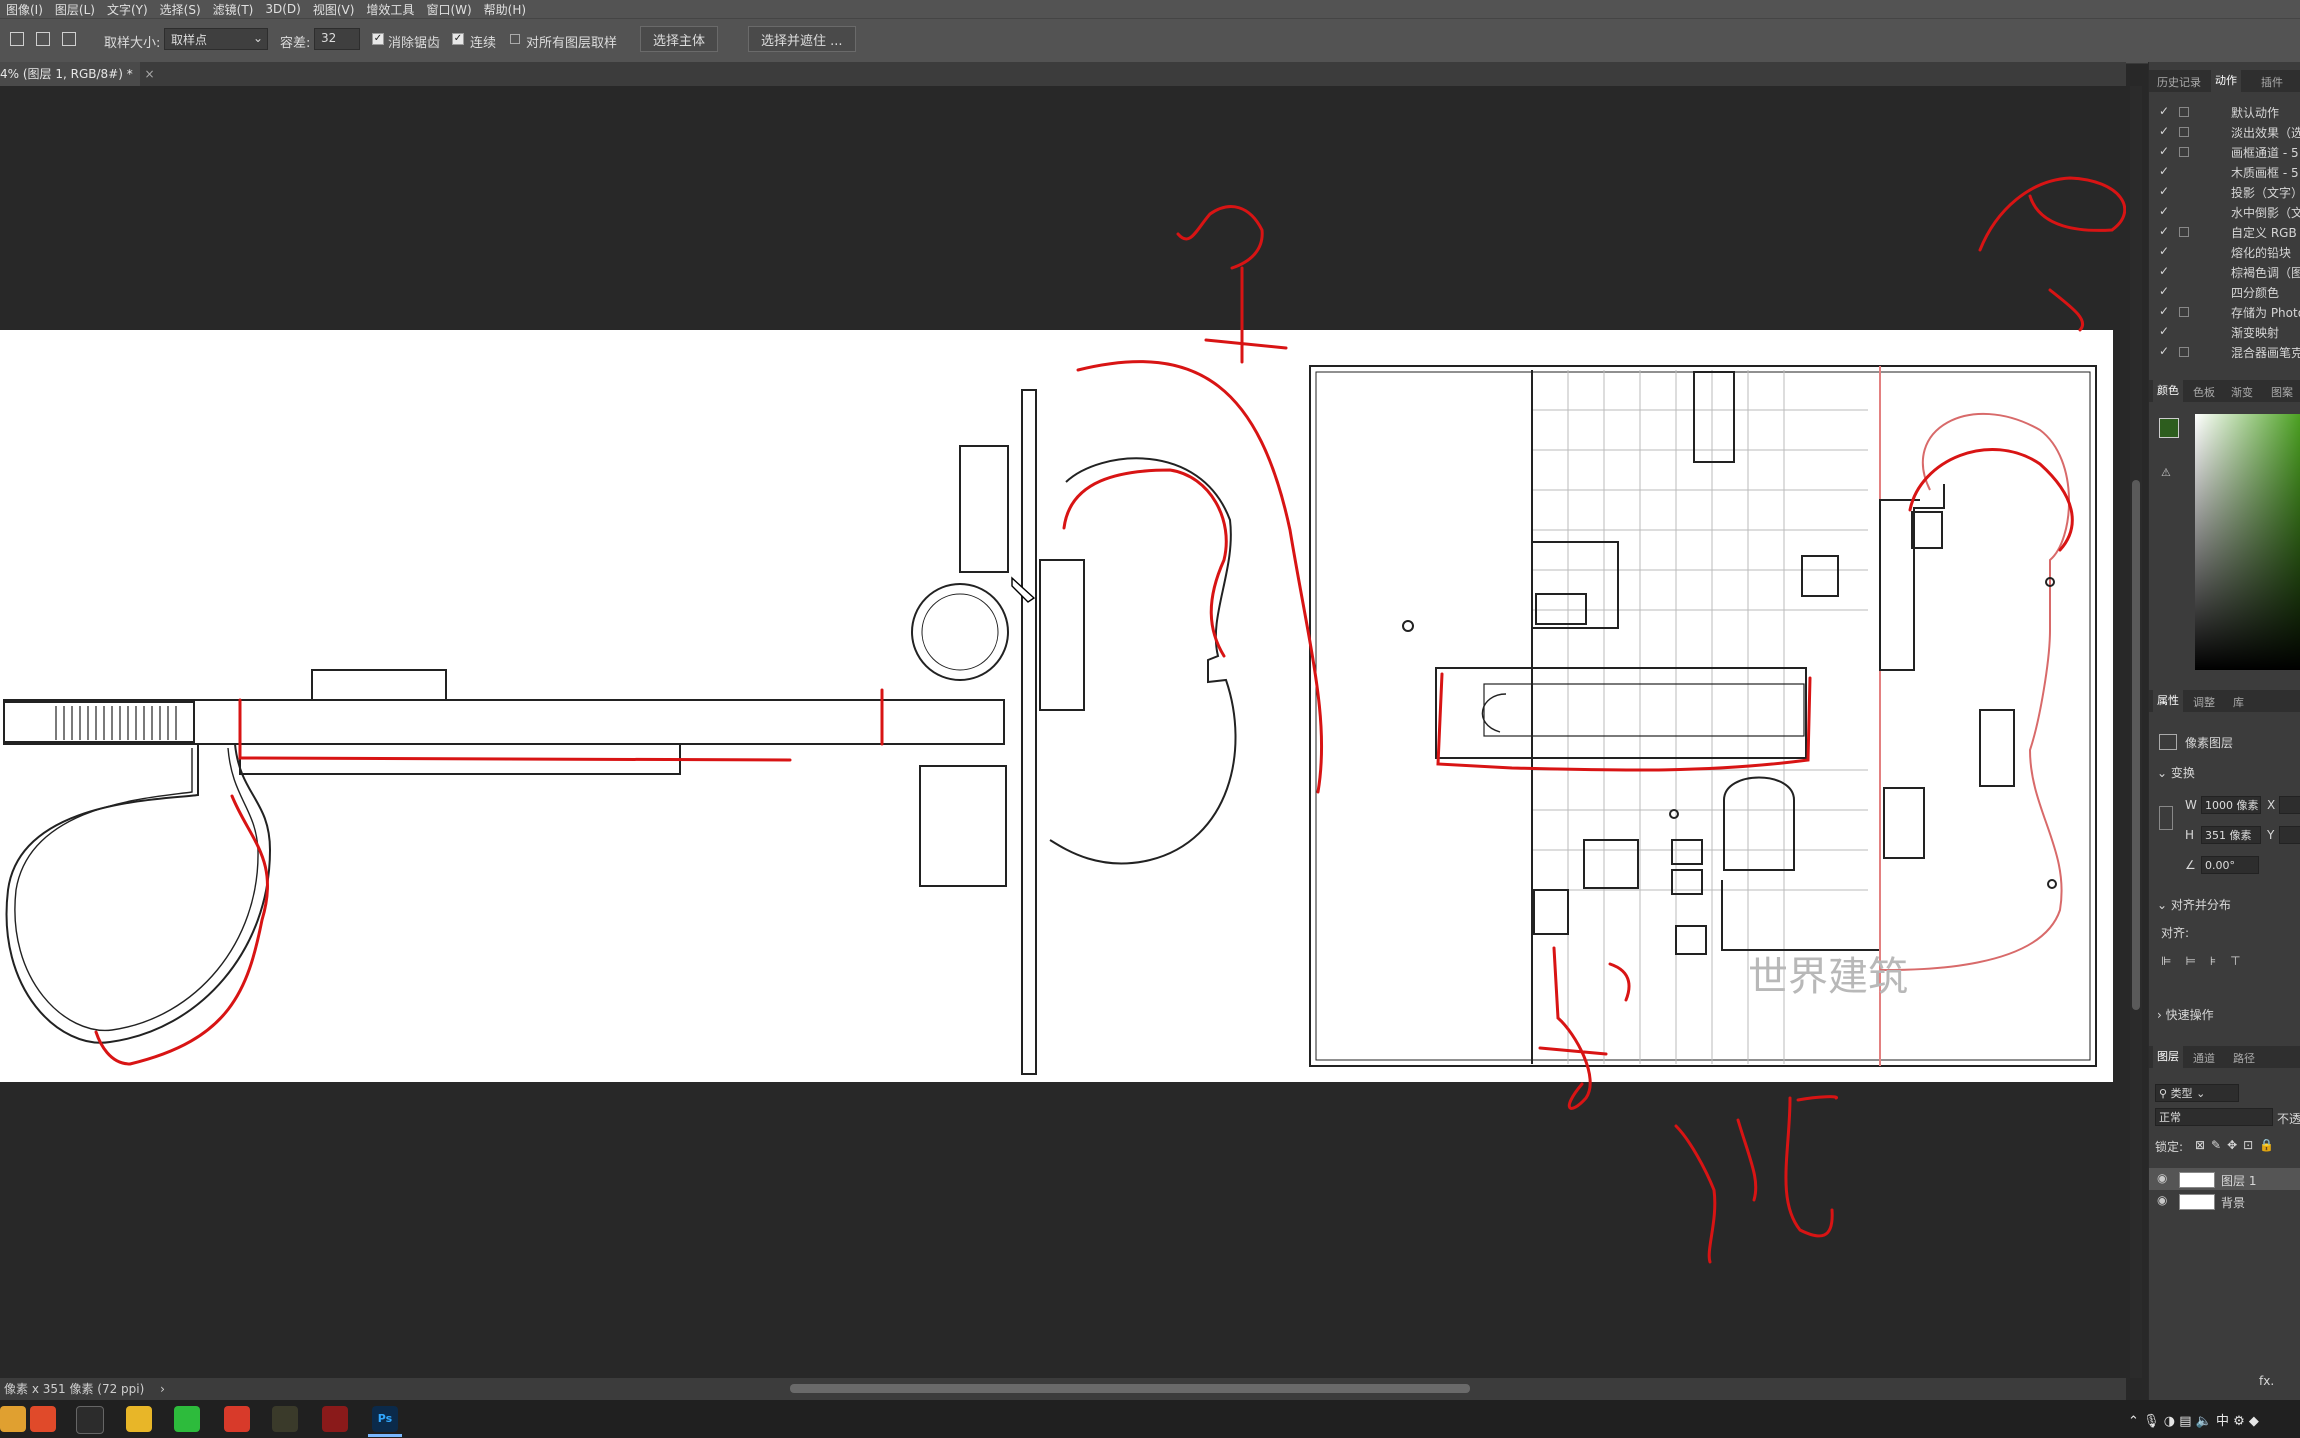  I want to click on menu-type: 文字(Y), so click(127, 9).